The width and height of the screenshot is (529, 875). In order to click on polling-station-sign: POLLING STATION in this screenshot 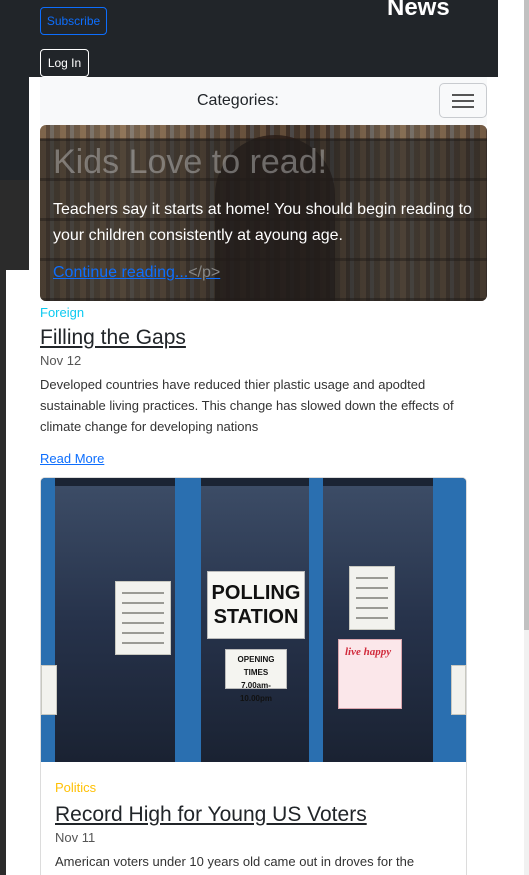, I will do `click(256, 605)`.